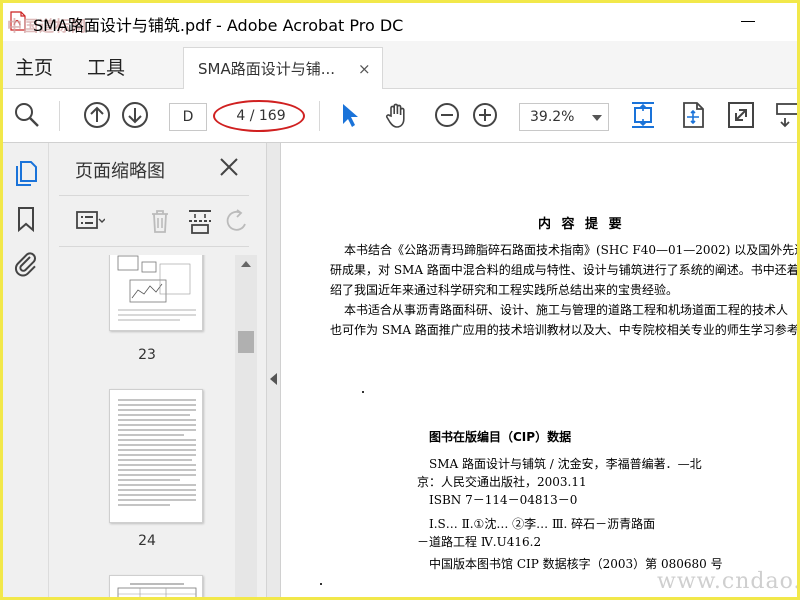  Describe the element at coordinates (748, 22) in the screenshot. I see `minimize-button` at that location.